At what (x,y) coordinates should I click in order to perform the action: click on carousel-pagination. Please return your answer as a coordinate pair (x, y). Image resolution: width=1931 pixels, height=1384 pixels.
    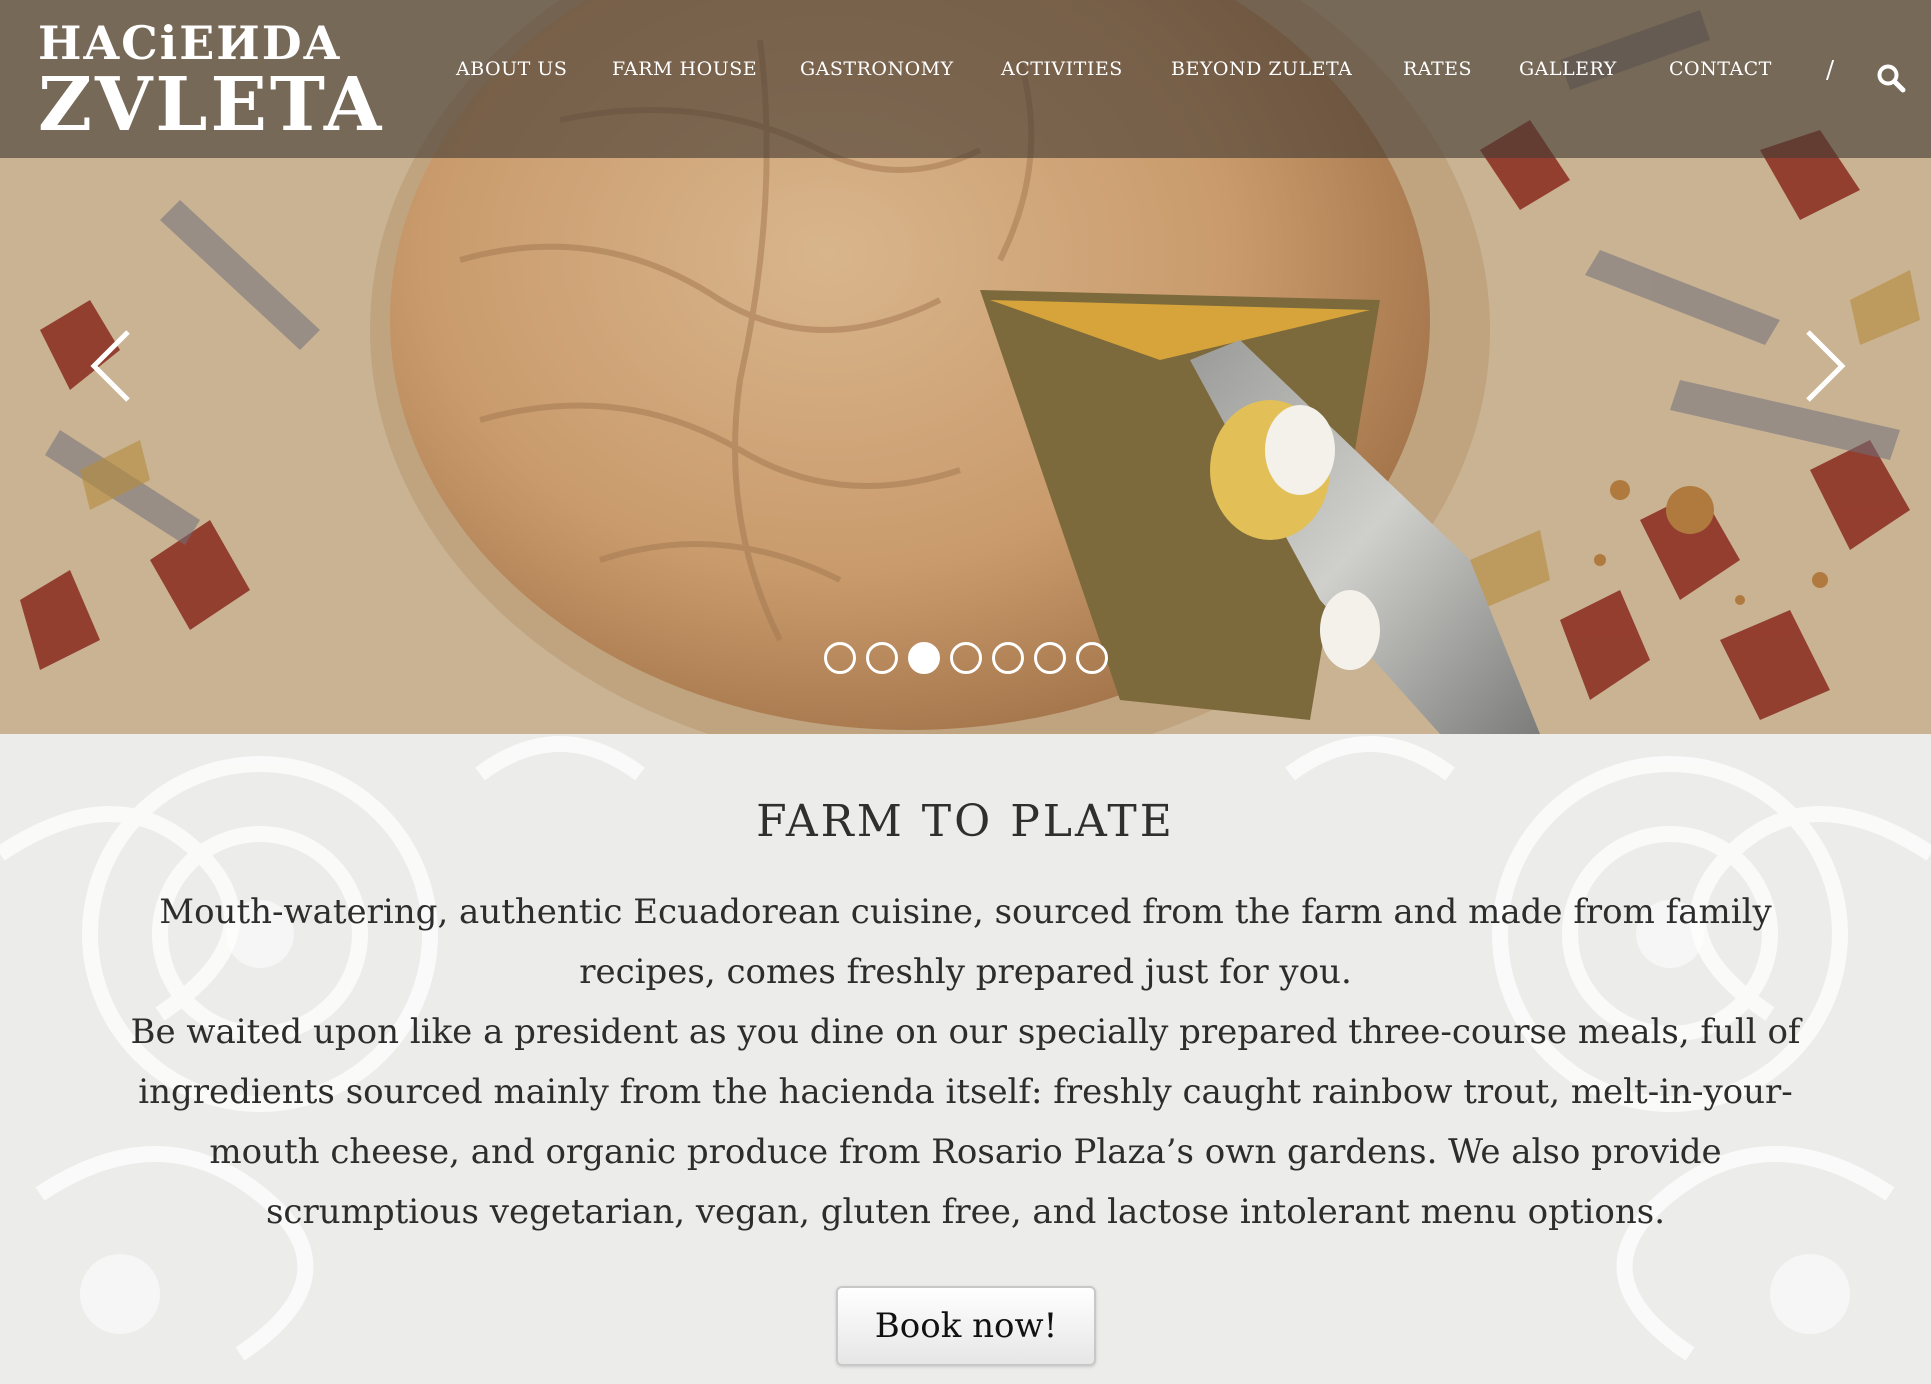
    Looking at the image, I should click on (969, 659).